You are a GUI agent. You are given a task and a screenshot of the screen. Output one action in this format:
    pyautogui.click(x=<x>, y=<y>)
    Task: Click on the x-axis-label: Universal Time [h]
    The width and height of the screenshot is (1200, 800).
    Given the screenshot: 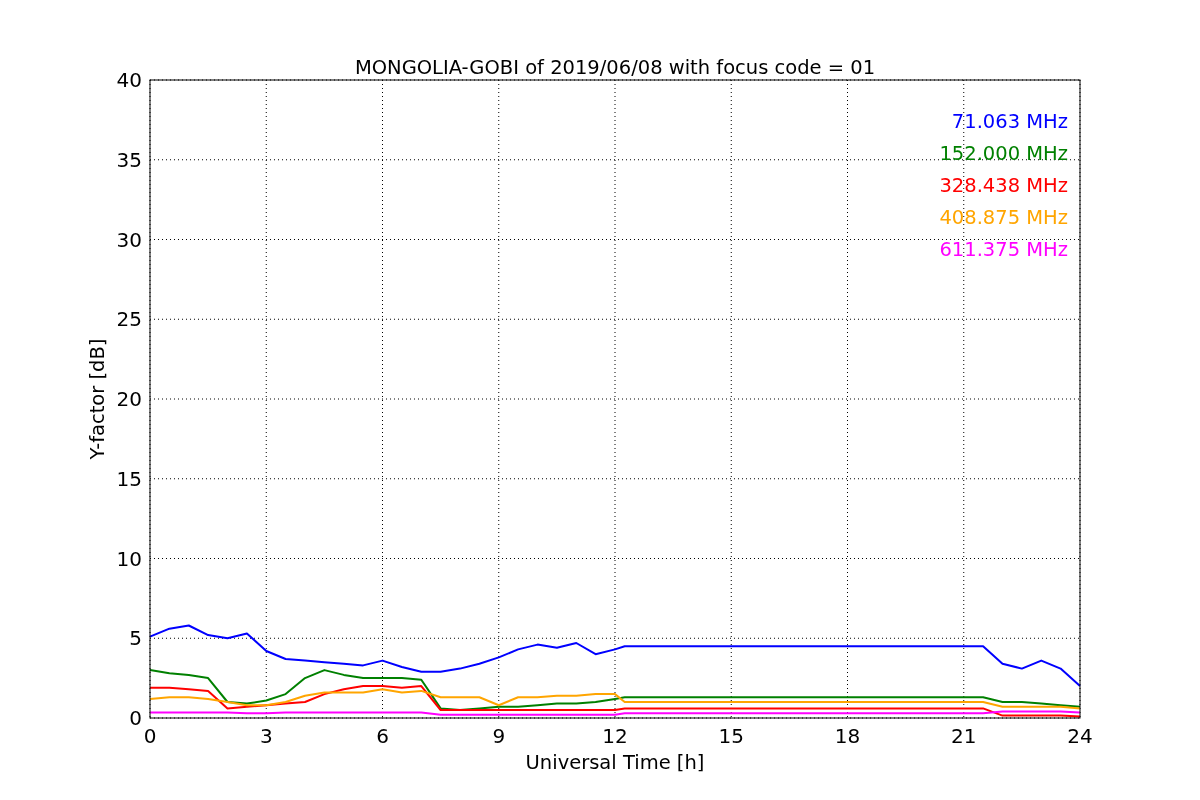 What is the action you would take?
    pyautogui.click(x=615, y=762)
    